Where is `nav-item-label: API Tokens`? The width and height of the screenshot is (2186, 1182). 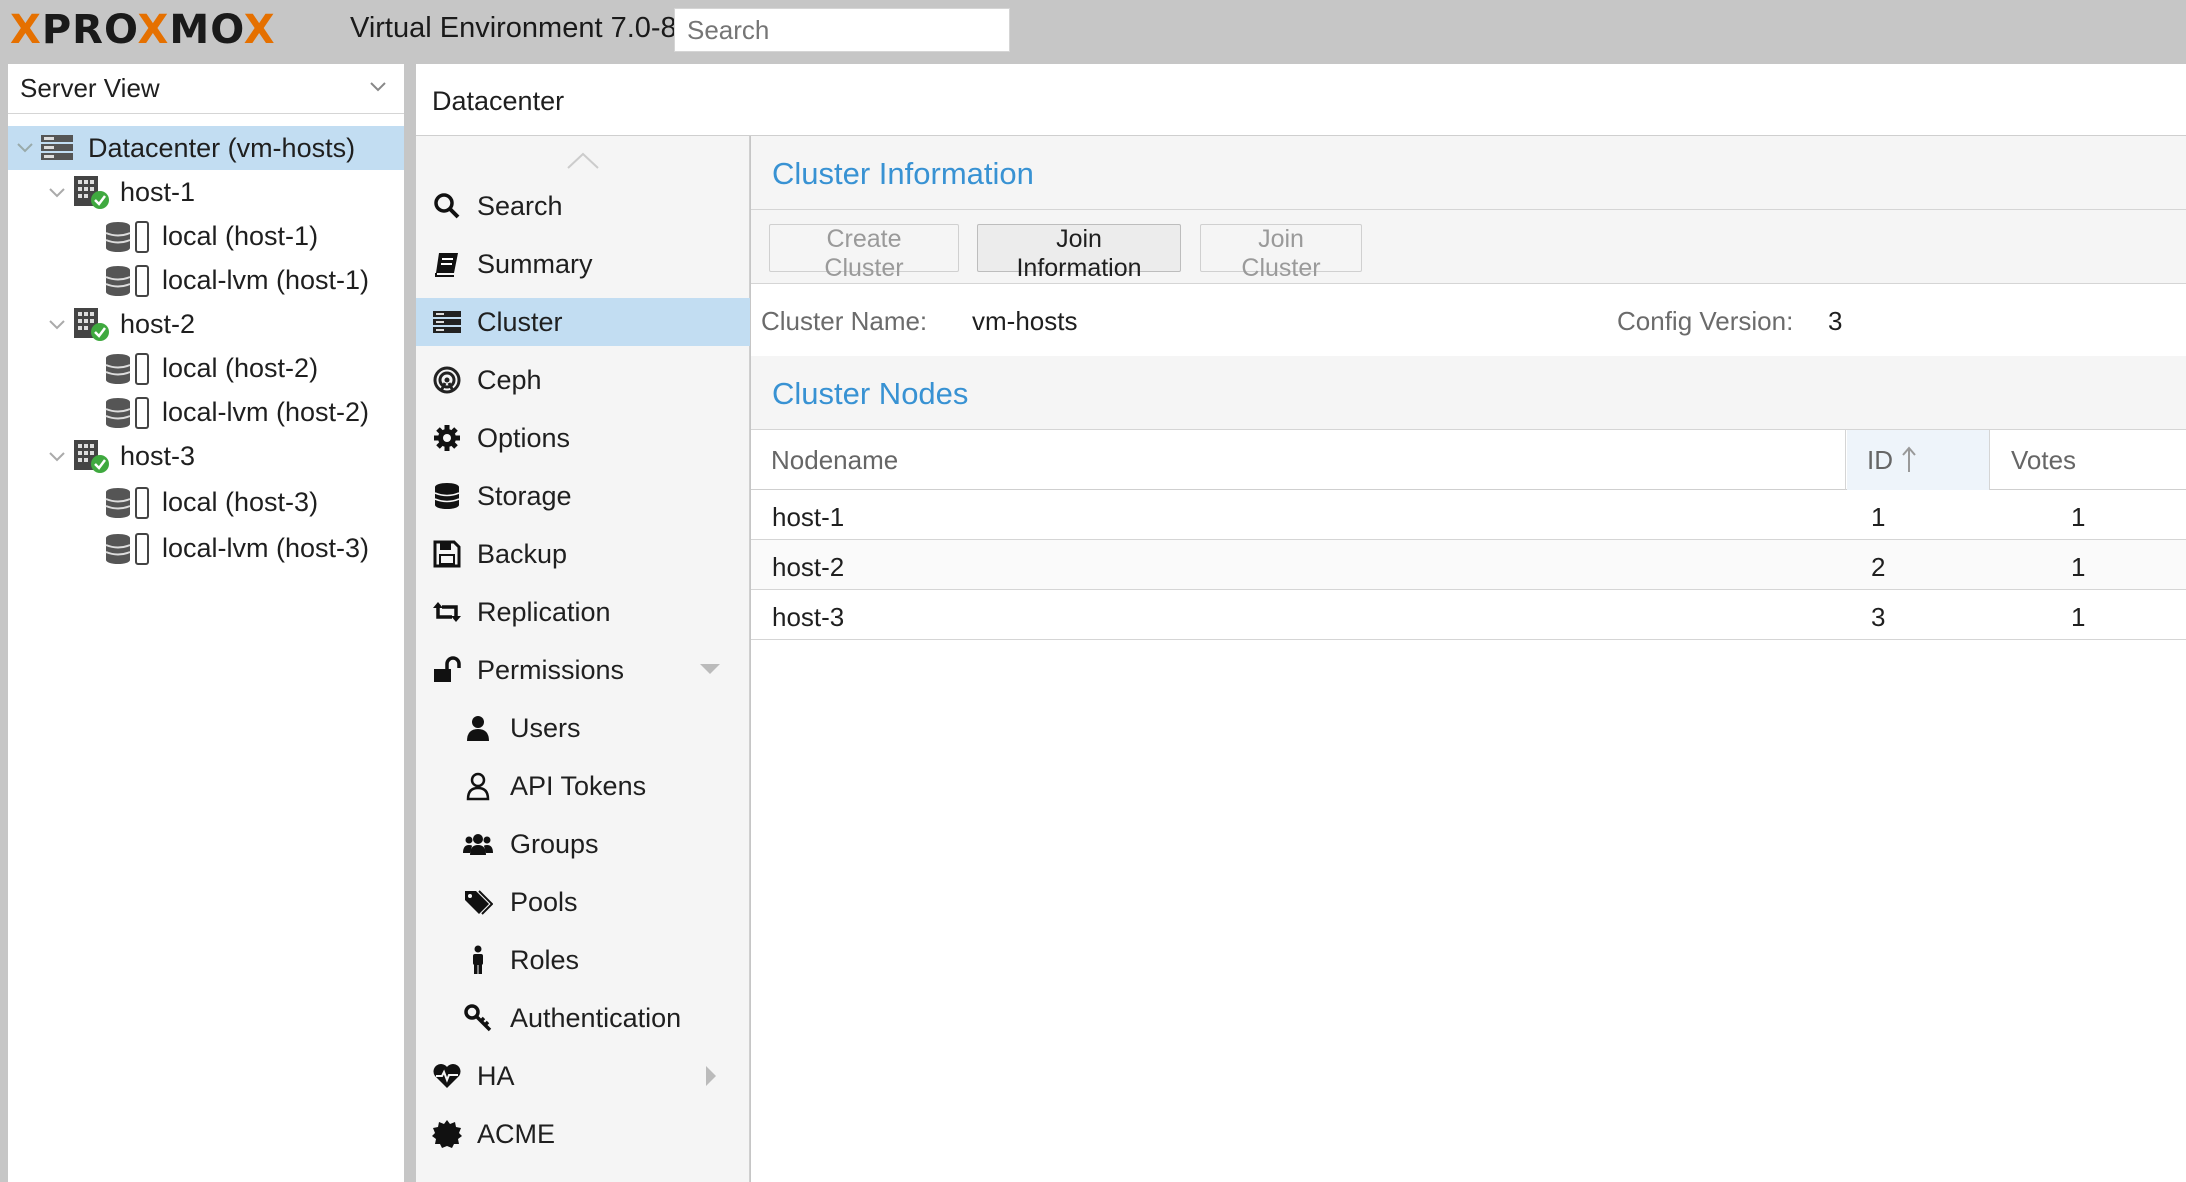 nav-item-label: API Tokens is located at coordinates (578, 785).